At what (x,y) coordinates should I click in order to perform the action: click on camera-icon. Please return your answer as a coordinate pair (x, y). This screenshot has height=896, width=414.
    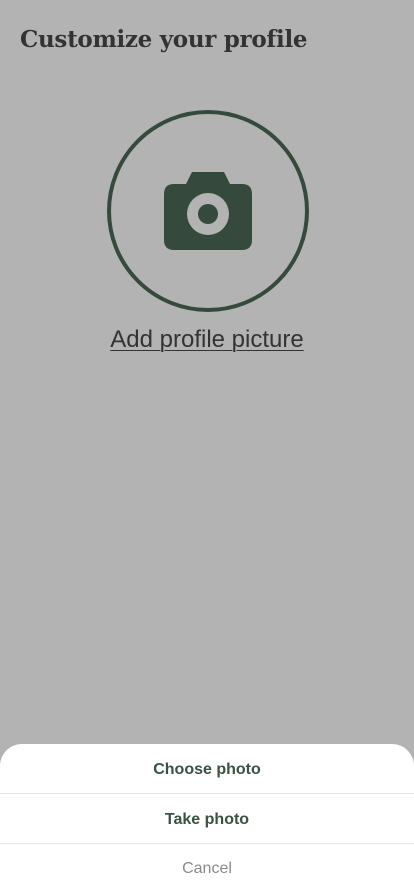
    Looking at the image, I should click on (208, 211).